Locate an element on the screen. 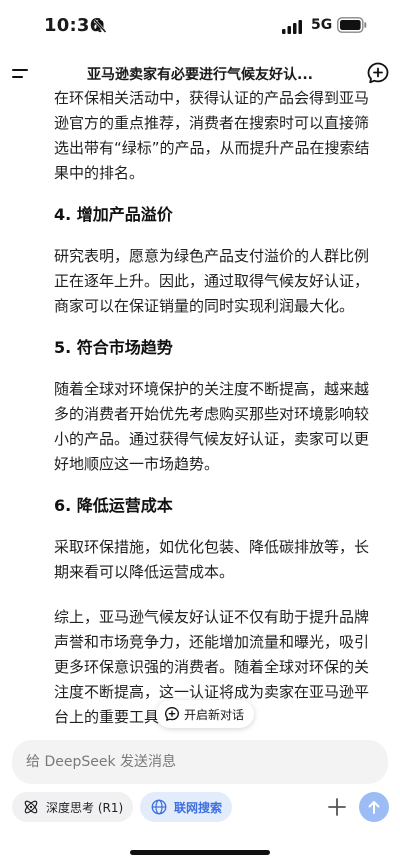  deepthink-toggle: 深度思考 (R1) is located at coordinates (73, 807).